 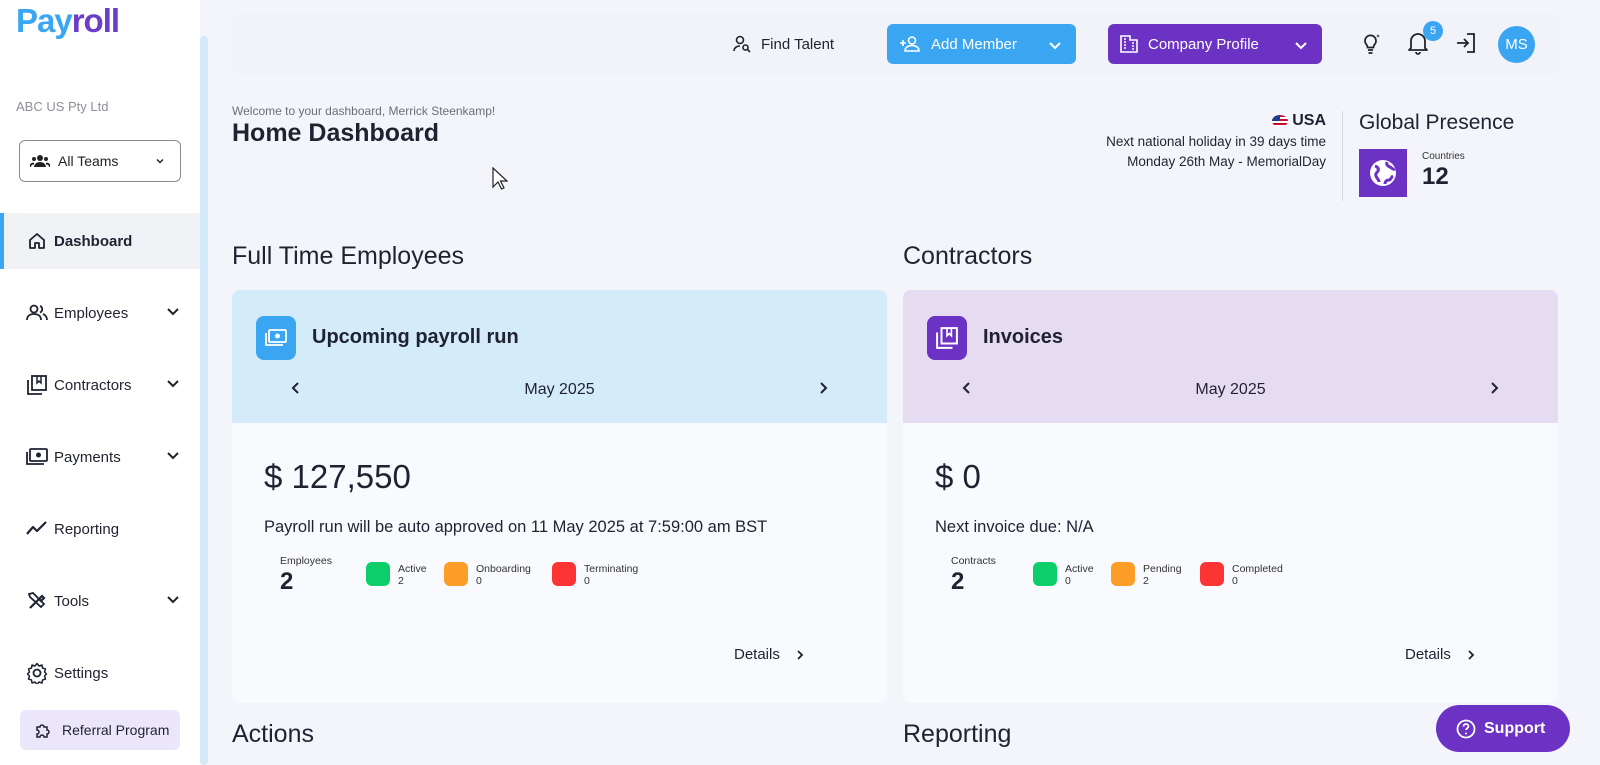 I want to click on support-label: Support, so click(x=1515, y=728).